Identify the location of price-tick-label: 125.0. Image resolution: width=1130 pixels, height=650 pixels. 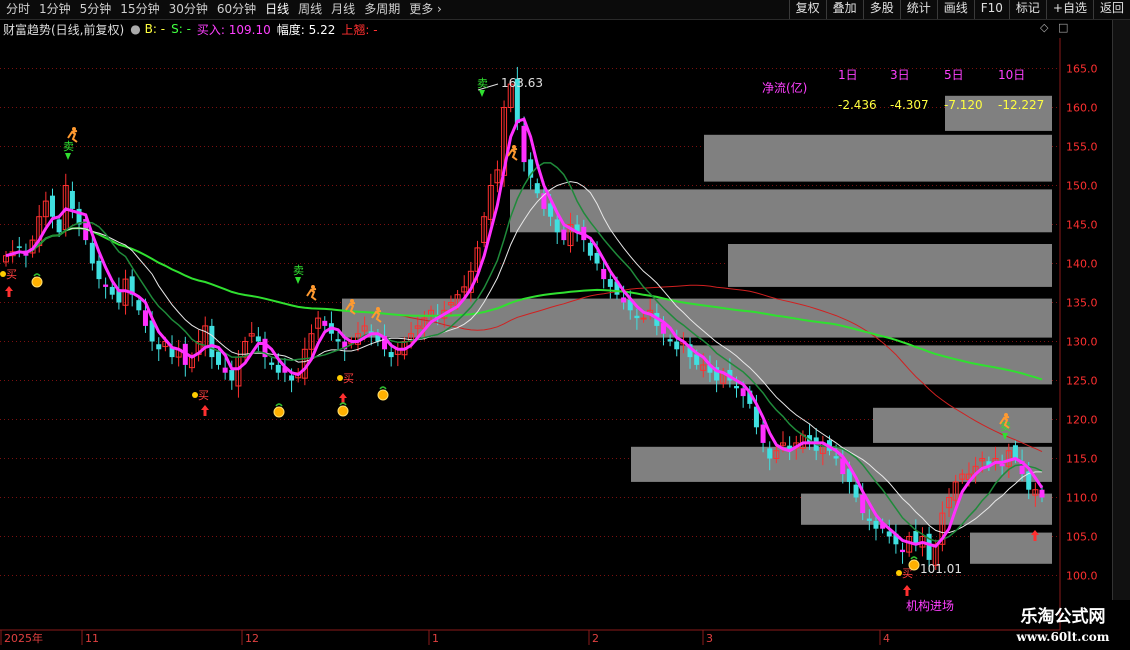
(1082, 381).